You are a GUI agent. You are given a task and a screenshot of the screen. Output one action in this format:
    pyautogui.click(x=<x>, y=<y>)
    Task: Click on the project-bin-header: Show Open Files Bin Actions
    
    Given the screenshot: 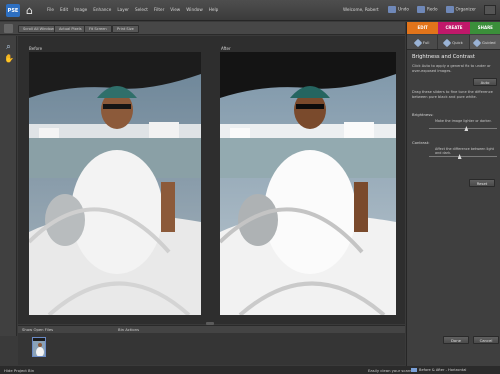 What is the action you would take?
    pyautogui.click(x=211, y=329)
    